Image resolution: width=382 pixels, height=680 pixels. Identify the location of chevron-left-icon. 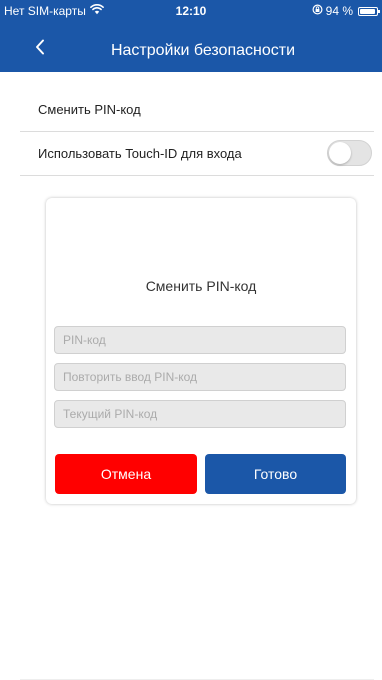
(40, 49).